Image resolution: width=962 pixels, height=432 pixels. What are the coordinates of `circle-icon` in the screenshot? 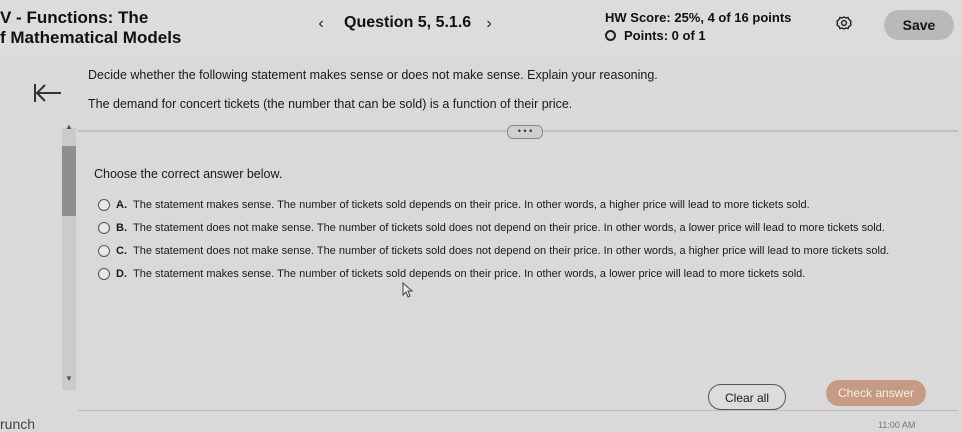 It's located at (610, 35).